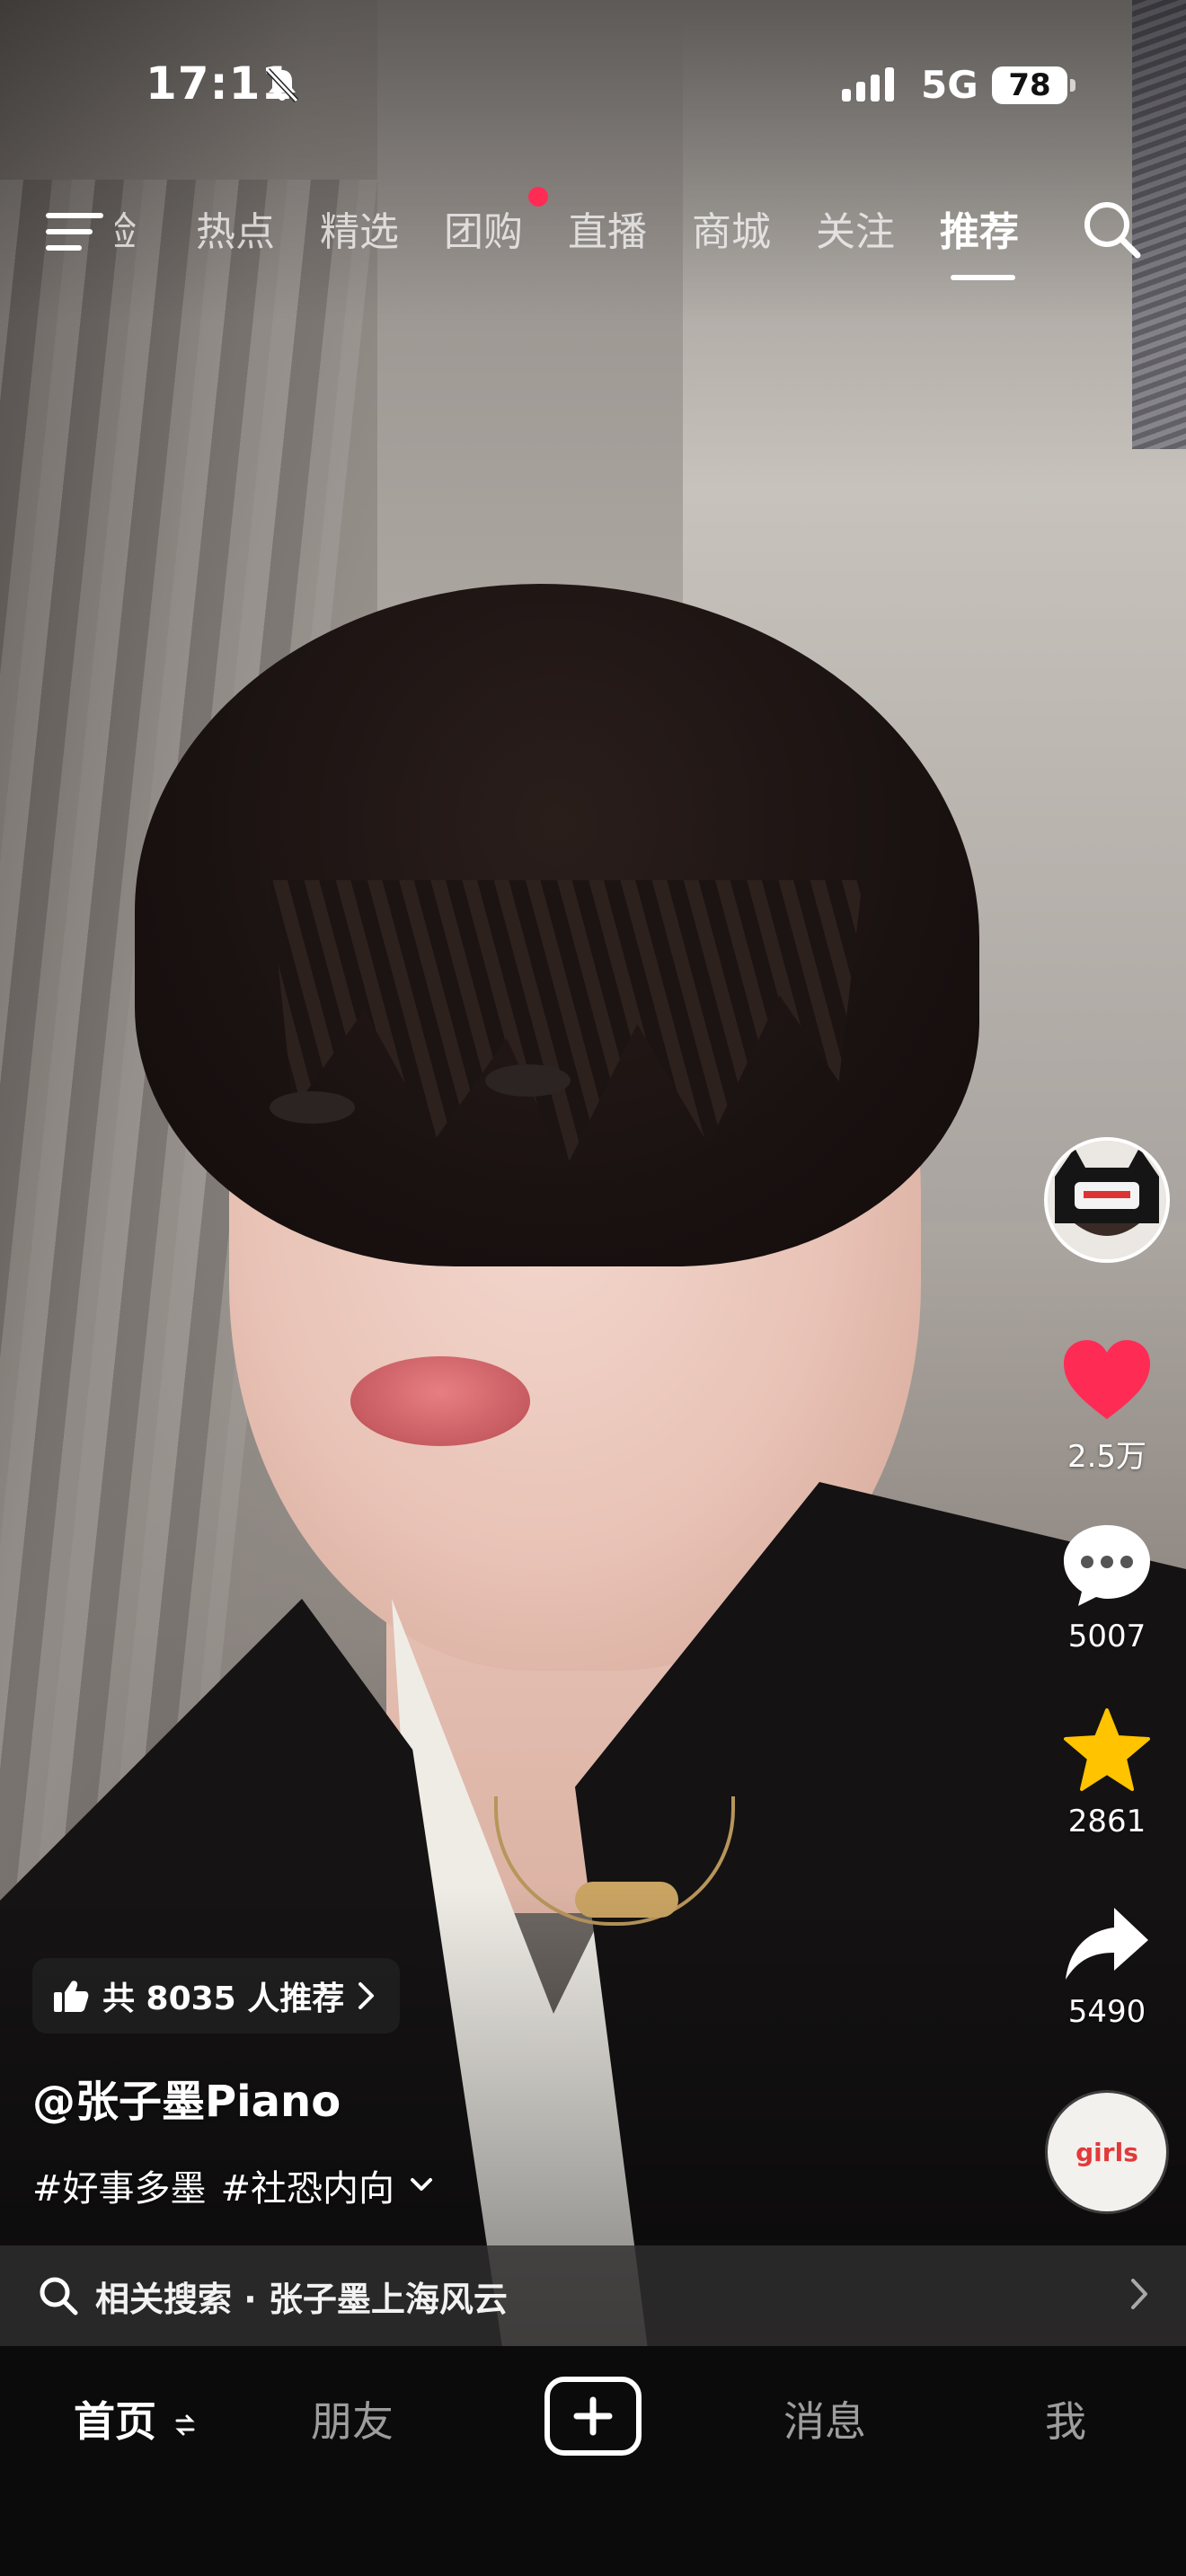  Describe the element at coordinates (359, 228) in the screenshot. I see `tab-selected: 精选` at that location.